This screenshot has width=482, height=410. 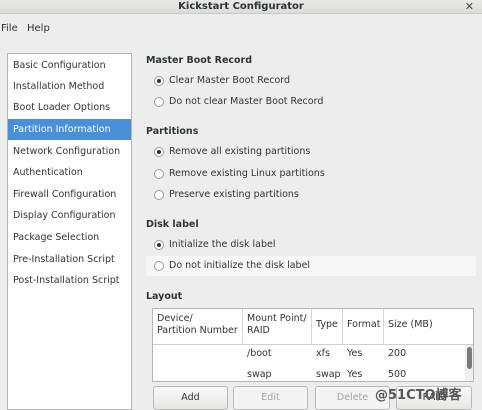 I want to click on menu-file: File, so click(x=9, y=28).